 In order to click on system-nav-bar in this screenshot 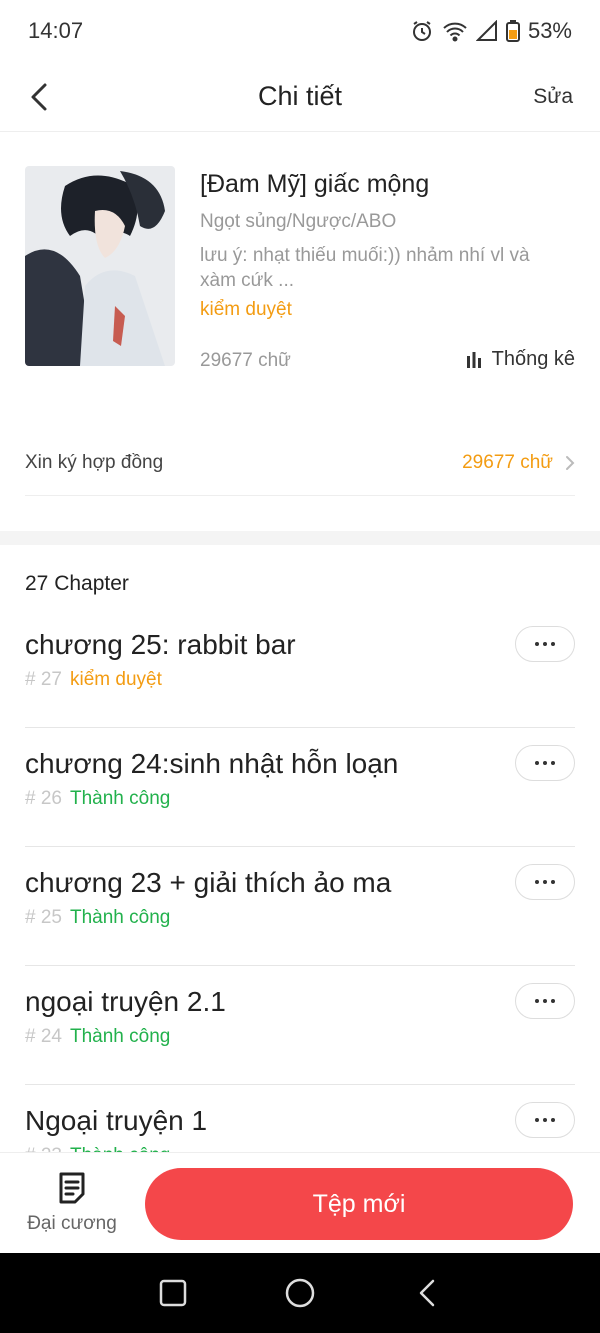, I will do `click(300, 1293)`.